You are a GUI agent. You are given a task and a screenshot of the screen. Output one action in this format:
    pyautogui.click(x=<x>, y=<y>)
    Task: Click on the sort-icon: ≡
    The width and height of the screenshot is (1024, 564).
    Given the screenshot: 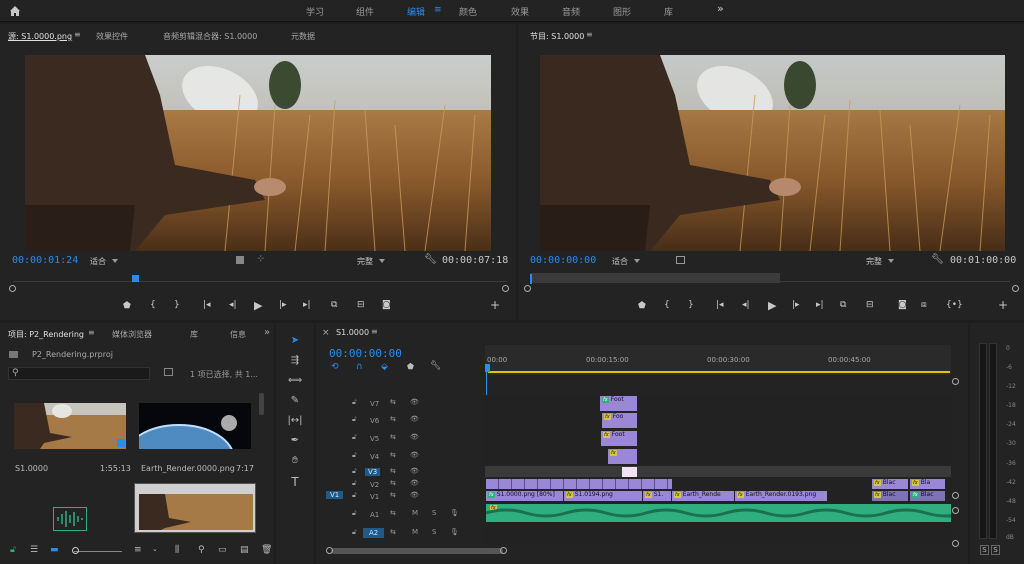 What is the action you would take?
    pyautogui.click(x=138, y=550)
    